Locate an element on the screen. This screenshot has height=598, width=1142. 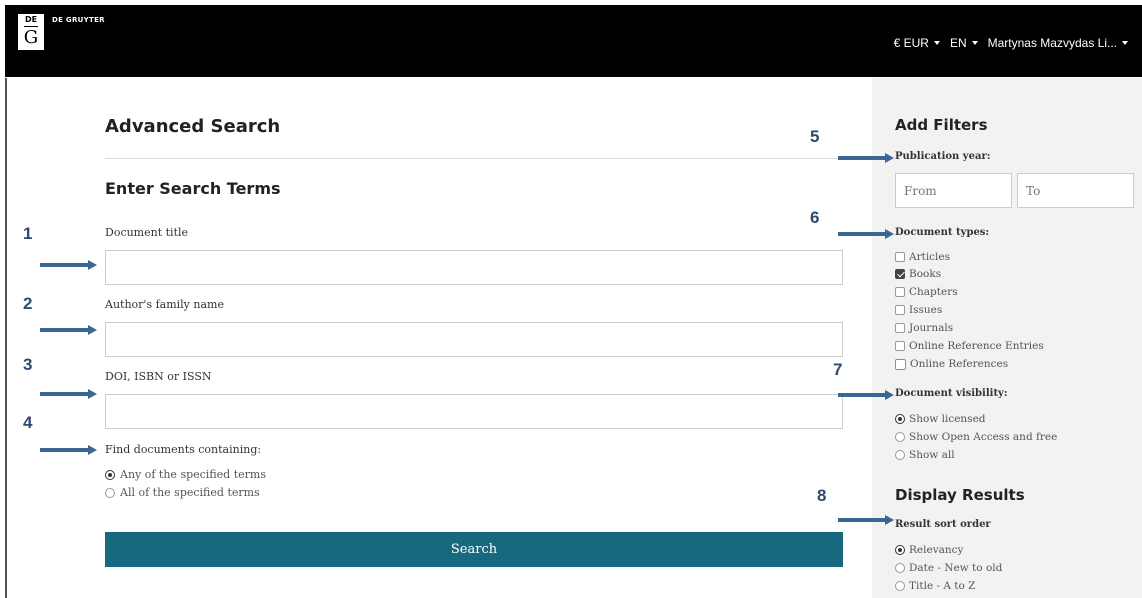
annotation-number-1: 1 is located at coordinates (28, 233).